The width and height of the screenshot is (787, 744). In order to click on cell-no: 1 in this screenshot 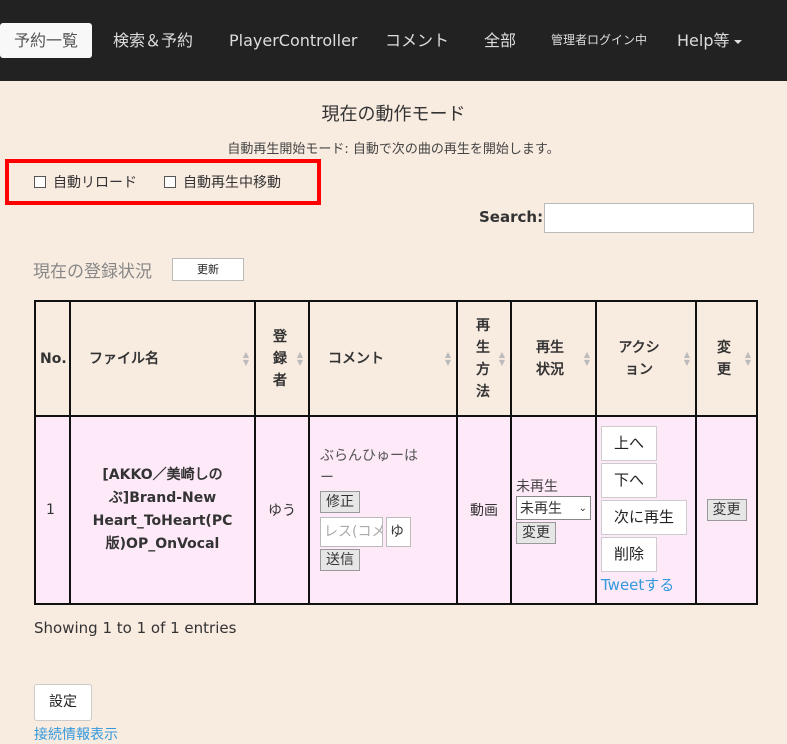, I will do `click(52, 510)`.